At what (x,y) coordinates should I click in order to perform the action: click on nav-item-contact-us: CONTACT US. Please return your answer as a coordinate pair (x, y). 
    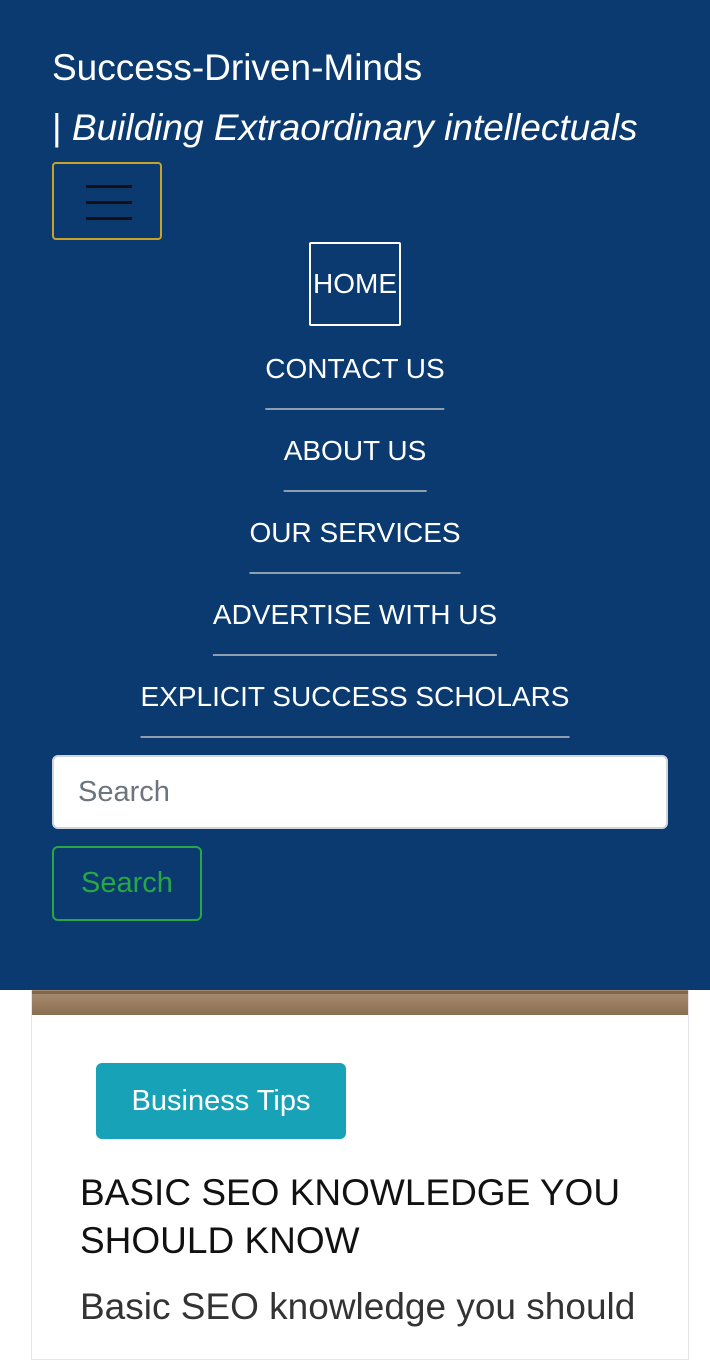
    Looking at the image, I should click on (355, 369).